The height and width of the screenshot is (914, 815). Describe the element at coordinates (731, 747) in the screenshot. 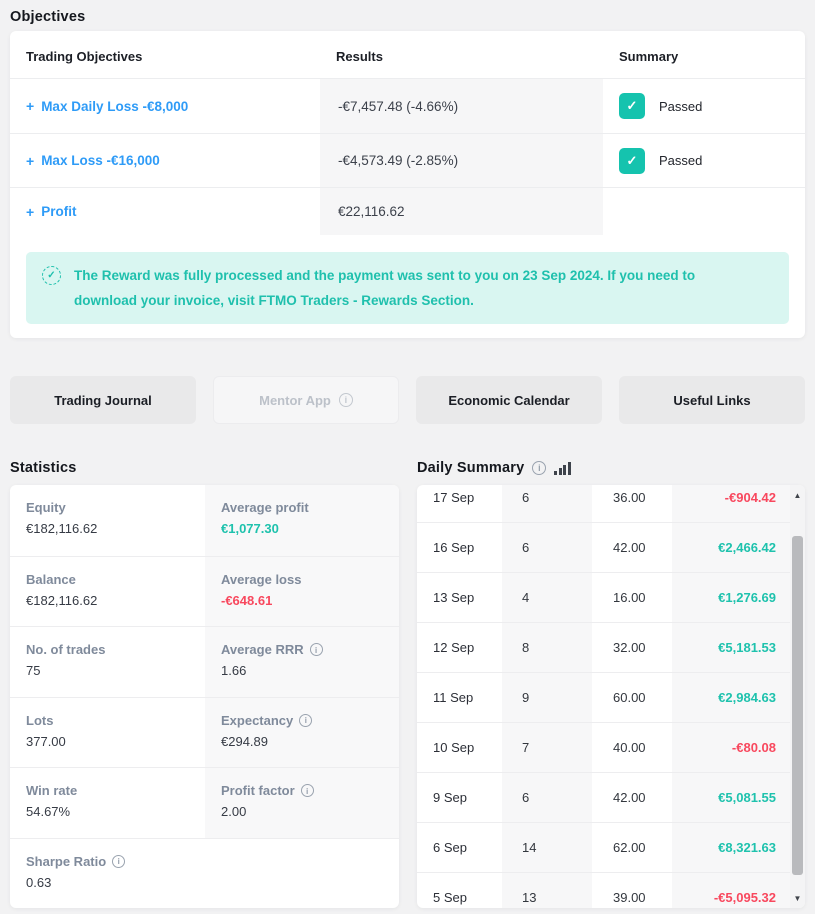

I see `daily-result: -€80.08` at that location.